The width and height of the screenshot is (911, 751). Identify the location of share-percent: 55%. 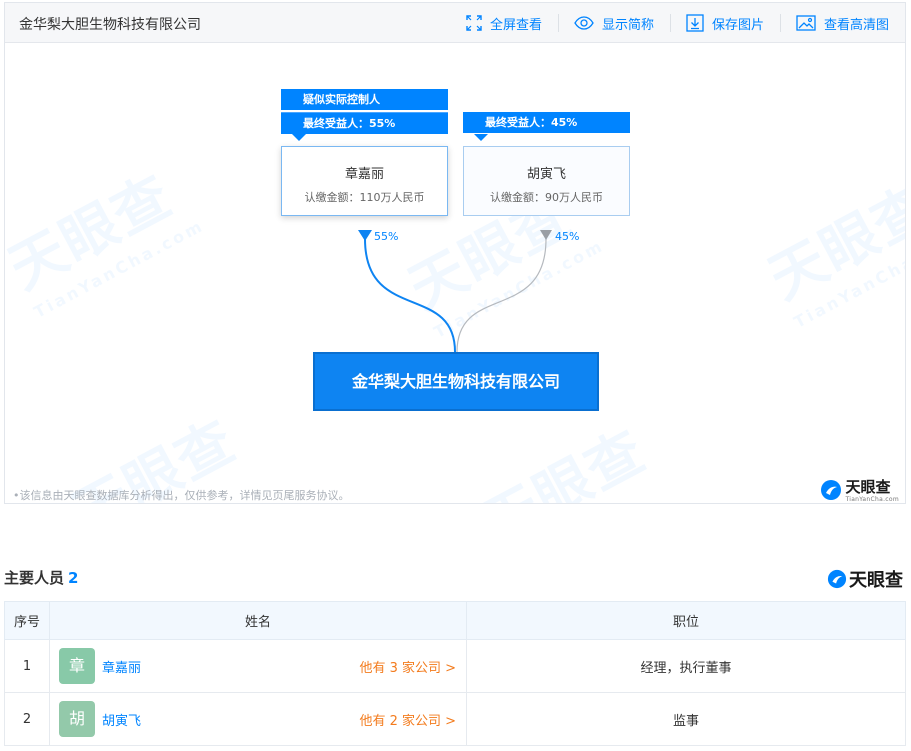
(386, 236).